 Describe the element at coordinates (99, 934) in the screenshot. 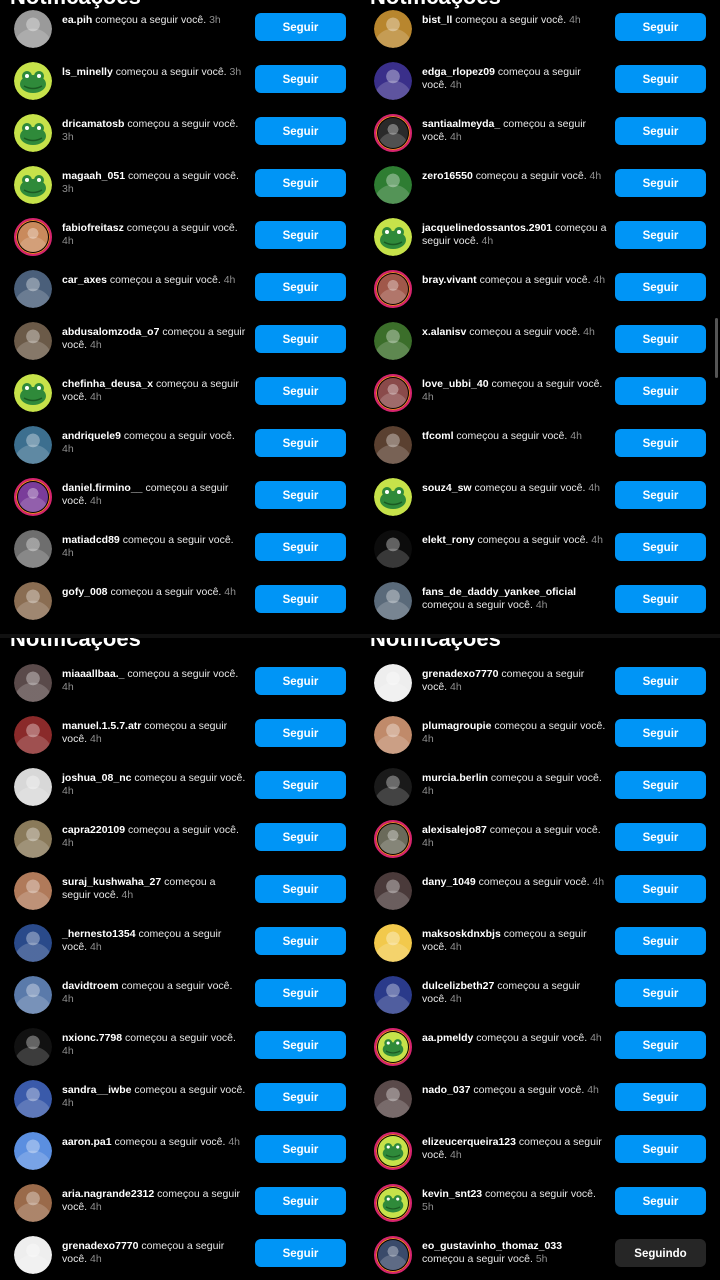

I see `username: _hernesto1354` at that location.